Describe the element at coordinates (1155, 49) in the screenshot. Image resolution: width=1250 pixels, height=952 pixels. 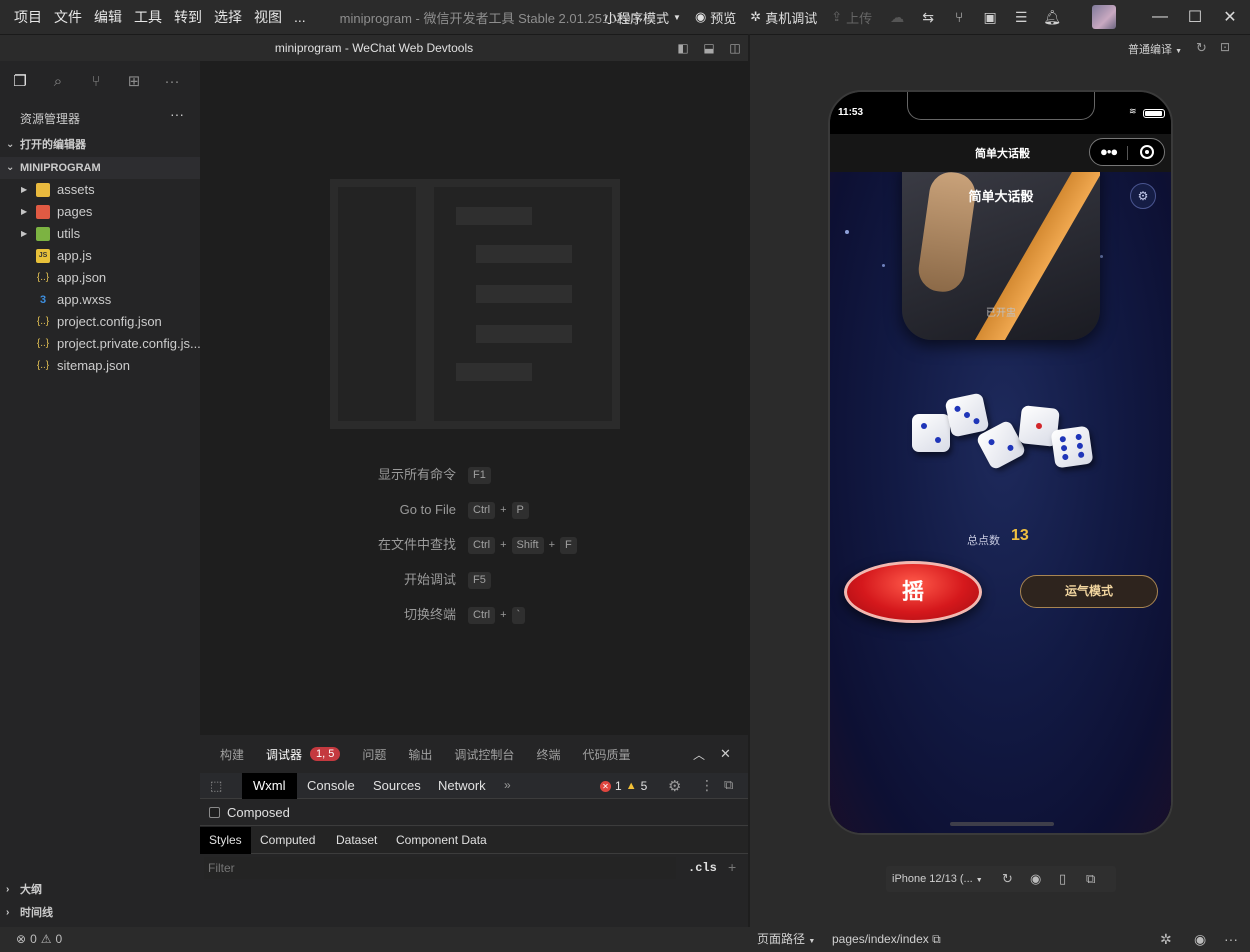
I see `compile-dropdown: 普通编译 ▼` at that location.